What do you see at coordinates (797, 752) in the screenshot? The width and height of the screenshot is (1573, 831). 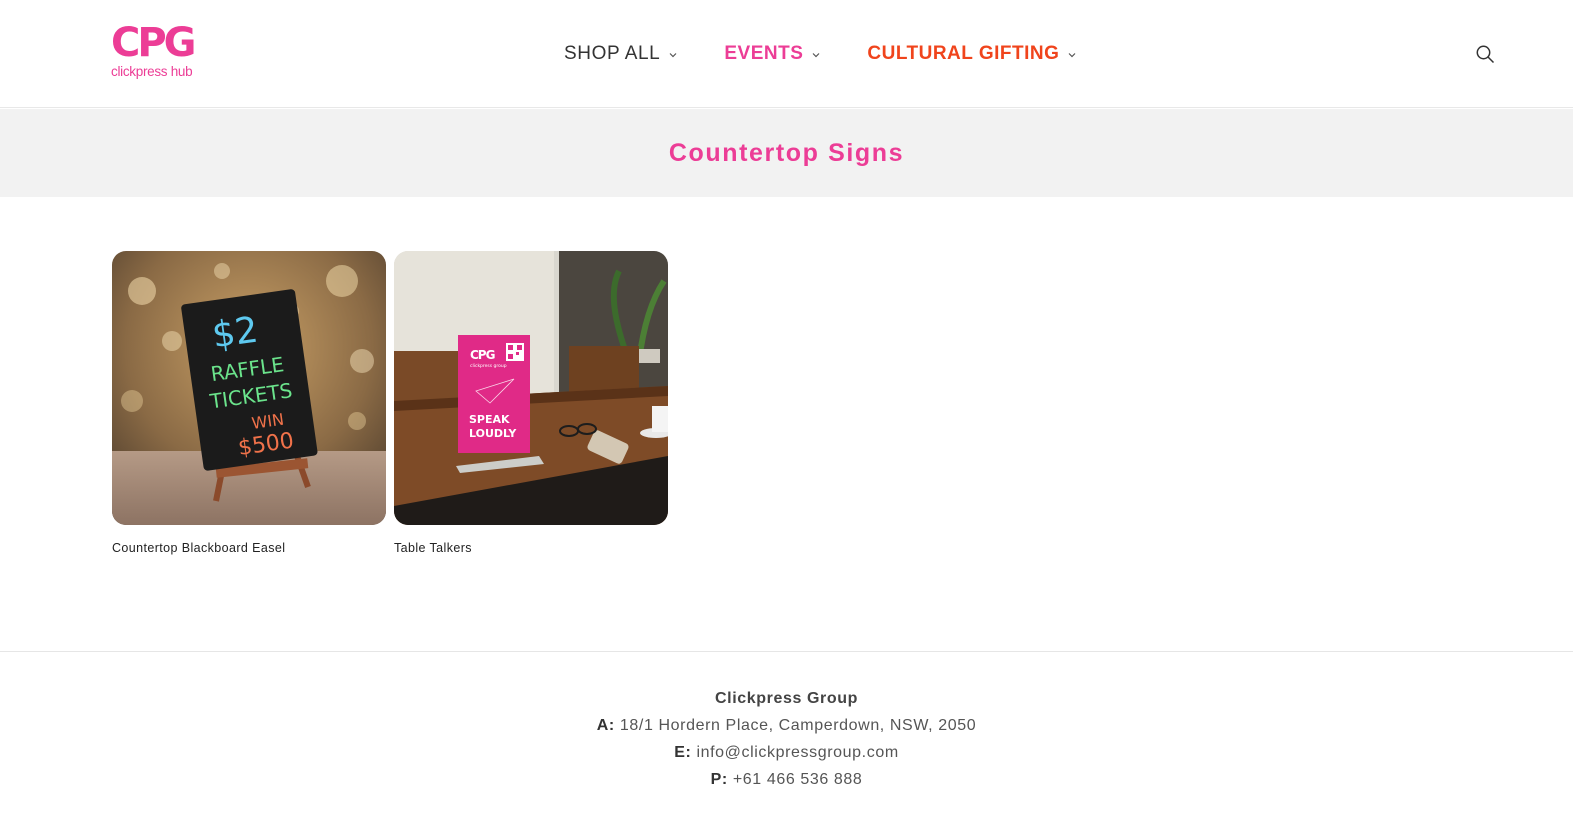 I see `footer-email-link: info@clickpressgroup.com` at bounding box center [797, 752].